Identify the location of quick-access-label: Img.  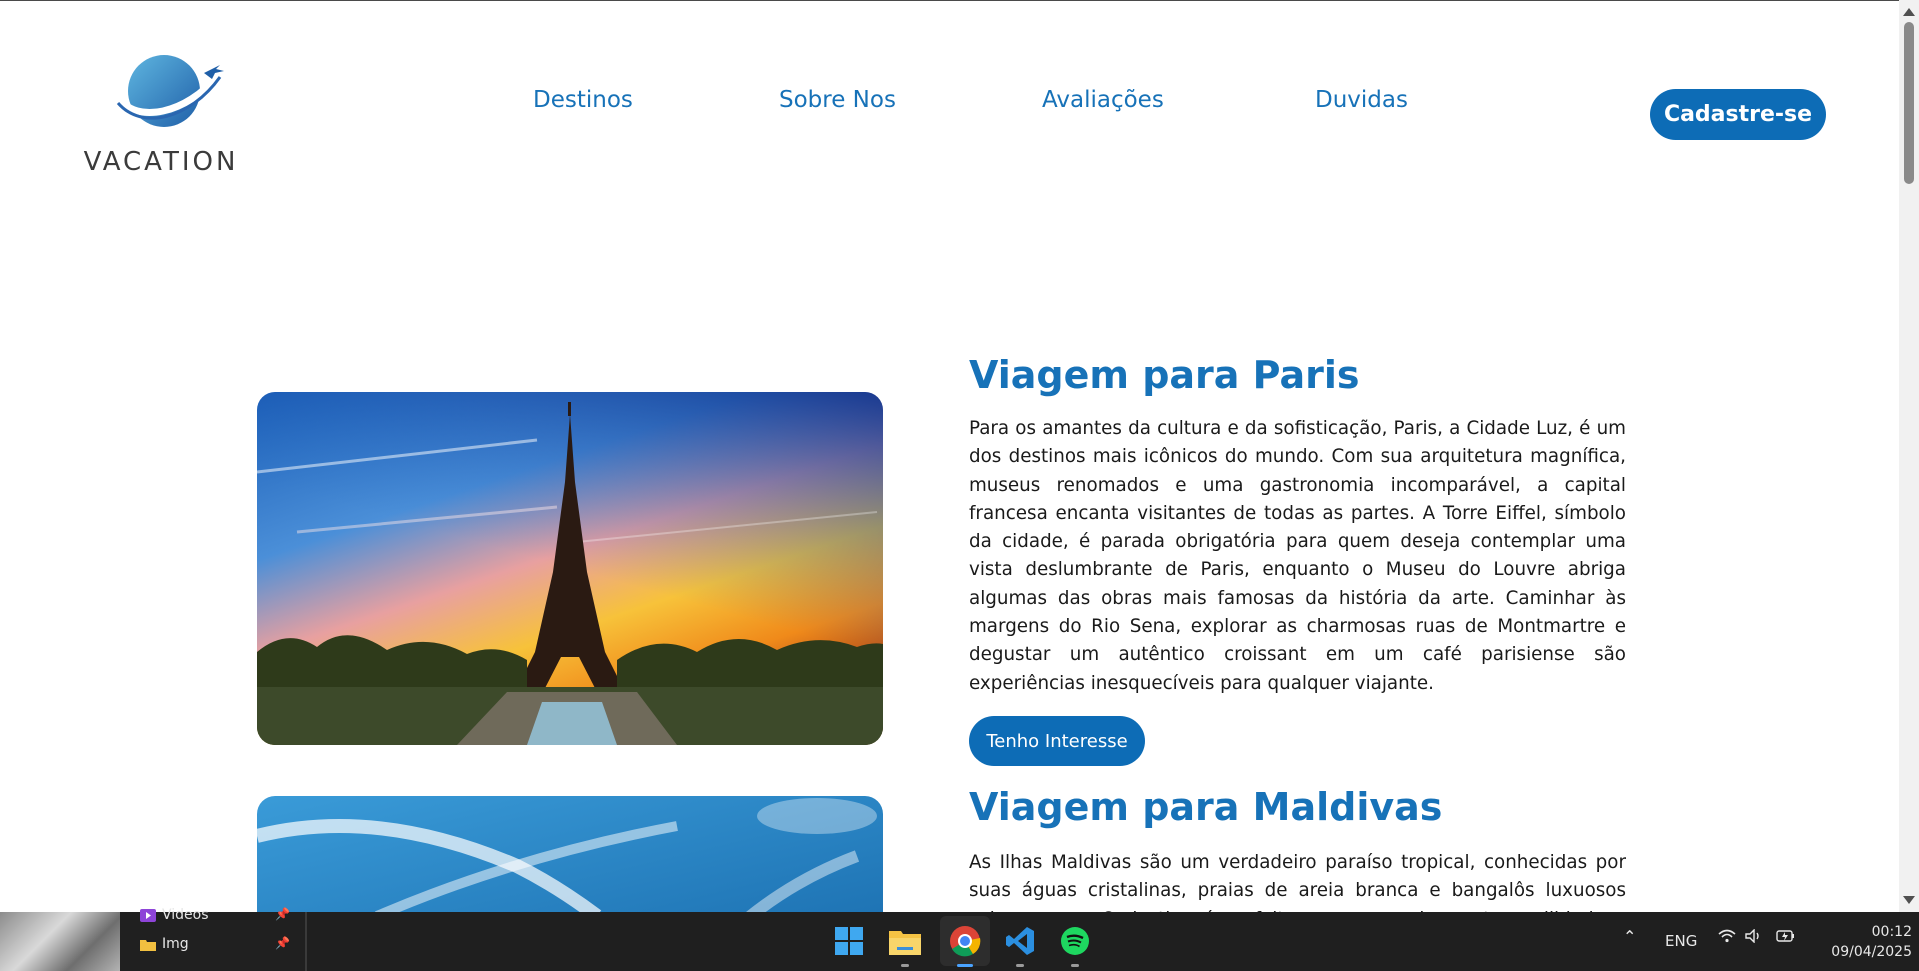
(175, 944).